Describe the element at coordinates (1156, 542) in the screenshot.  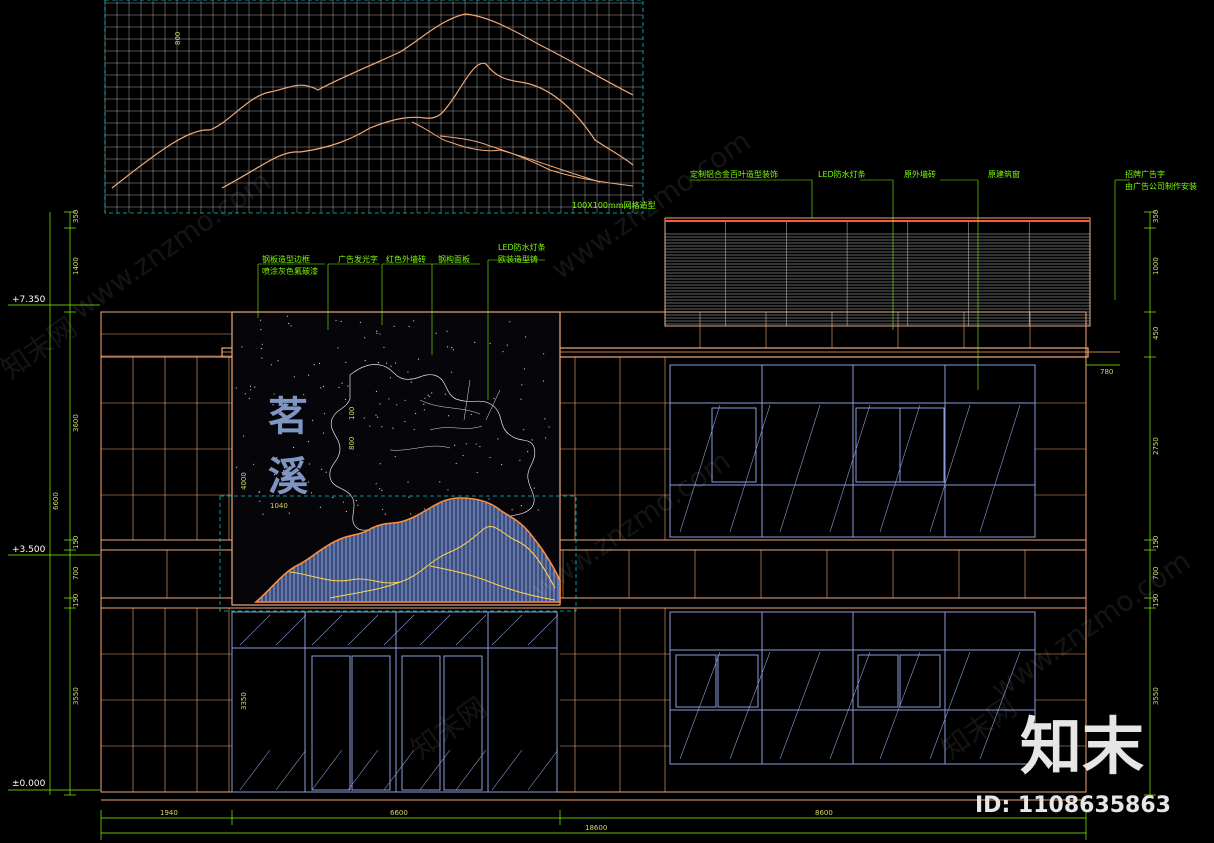
I see `right-dim-5: 150` at that location.